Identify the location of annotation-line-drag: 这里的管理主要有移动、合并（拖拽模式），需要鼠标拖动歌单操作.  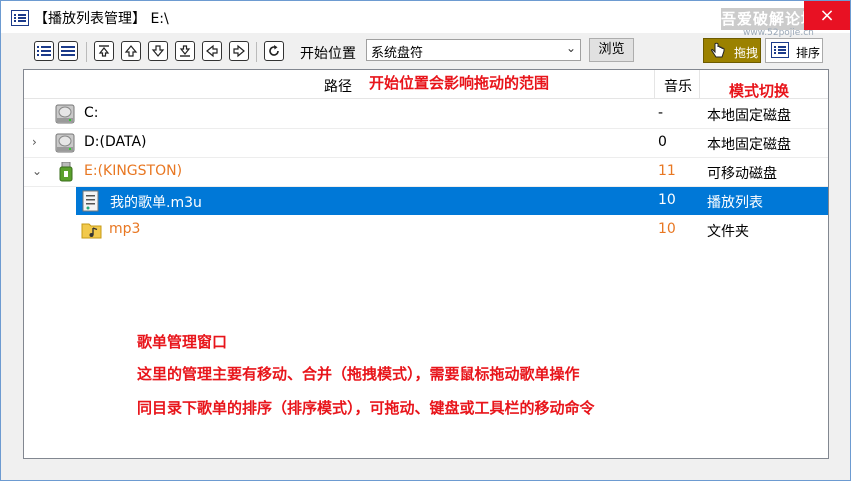
(358, 374).